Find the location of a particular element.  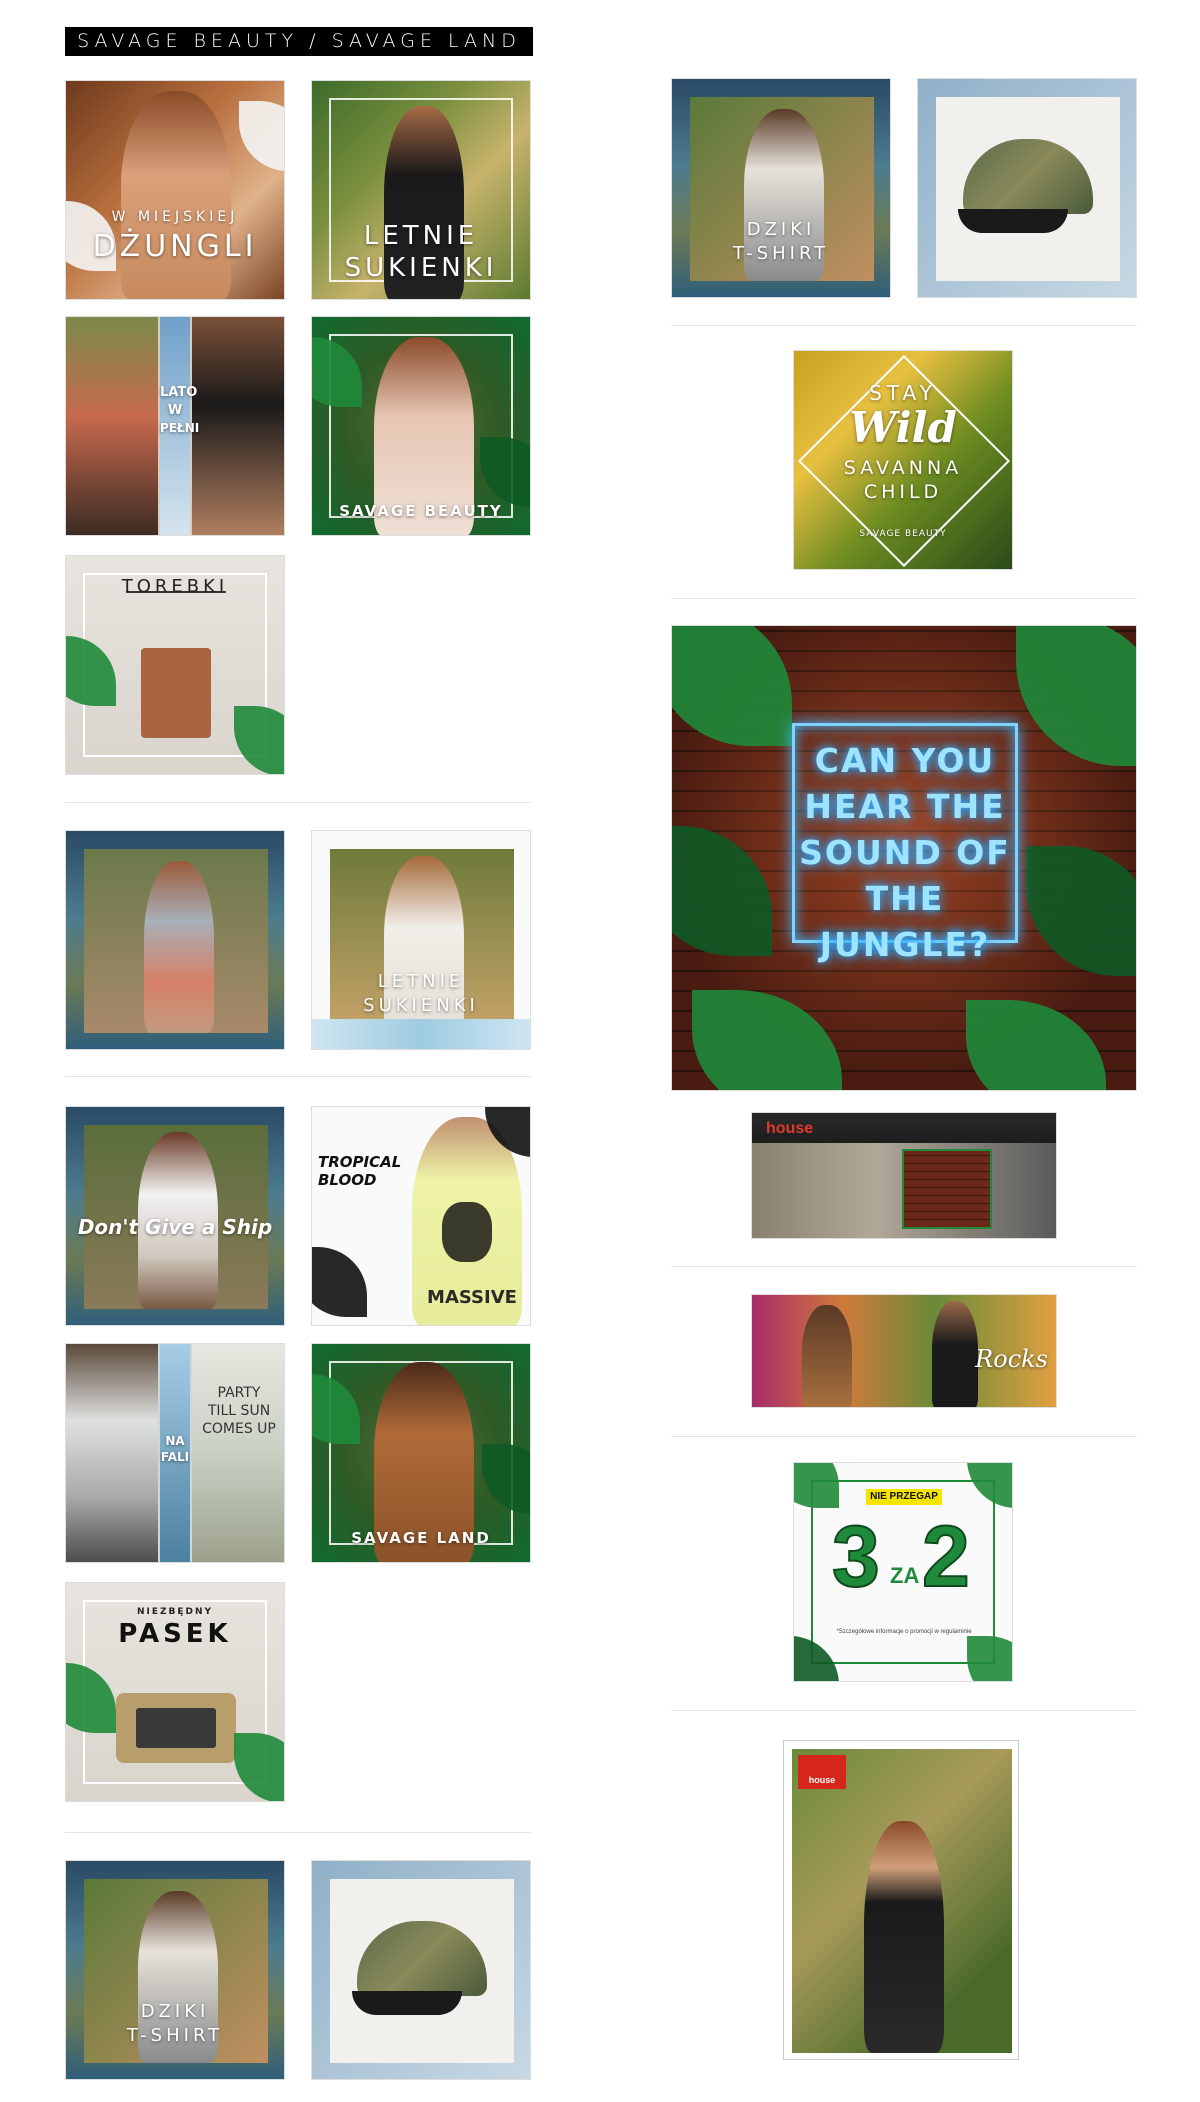

water-splash is located at coordinates (421, 1034).